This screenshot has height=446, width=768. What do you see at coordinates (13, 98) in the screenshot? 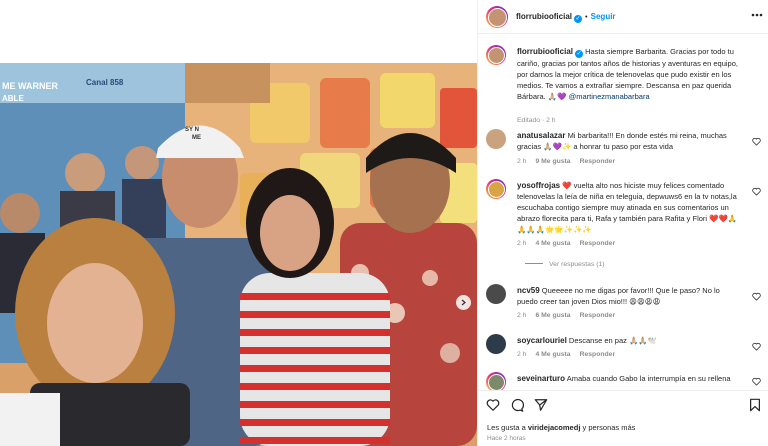
I see `poster-sign-text-2: ABLE` at bounding box center [13, 98].